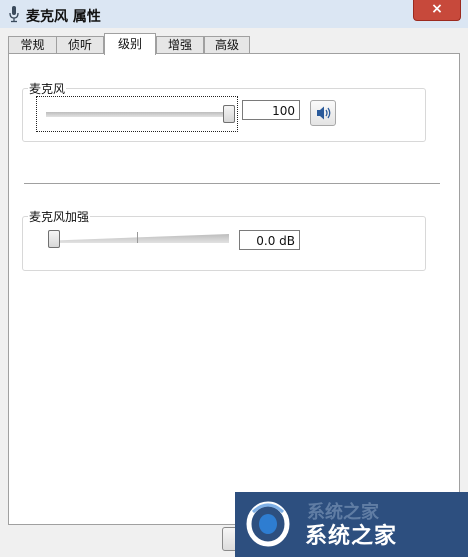 The height and width of the screenshot is (557, 468). Describe the element at coordinates (269, 240) in the screenshot. I see `boost-value-field: 0.0 dB` at that location.